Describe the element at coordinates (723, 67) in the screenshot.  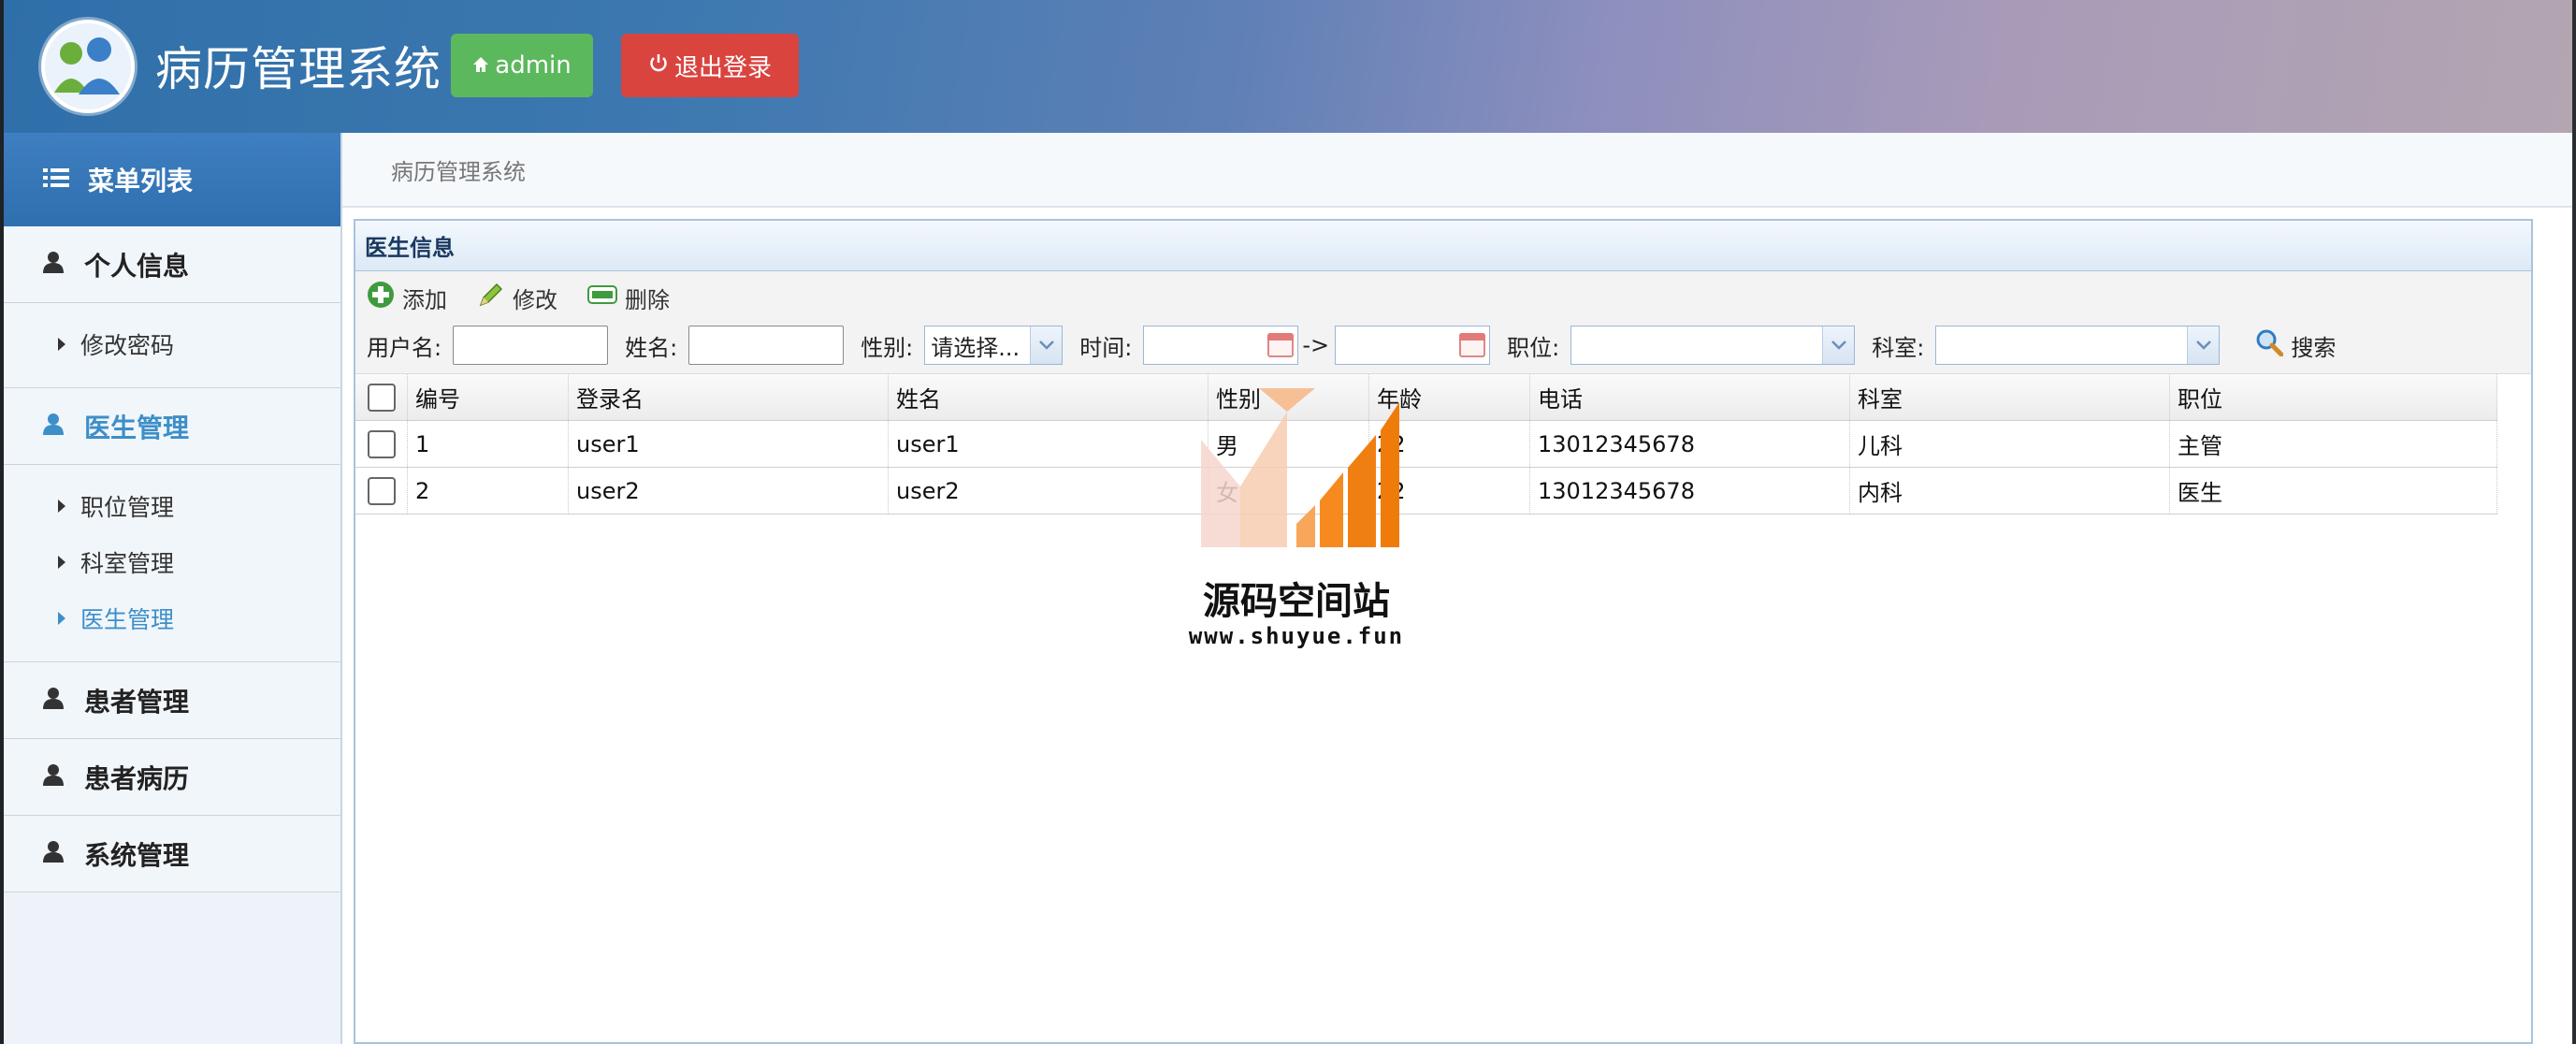
I see `logout-label: 退出登录` at that location.